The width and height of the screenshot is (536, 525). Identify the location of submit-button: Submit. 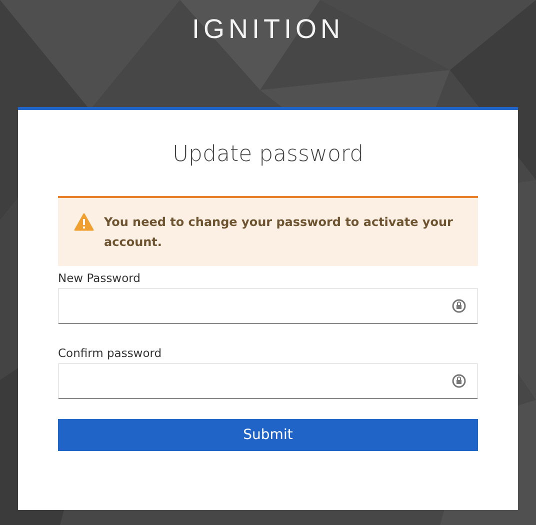
(268, 435).